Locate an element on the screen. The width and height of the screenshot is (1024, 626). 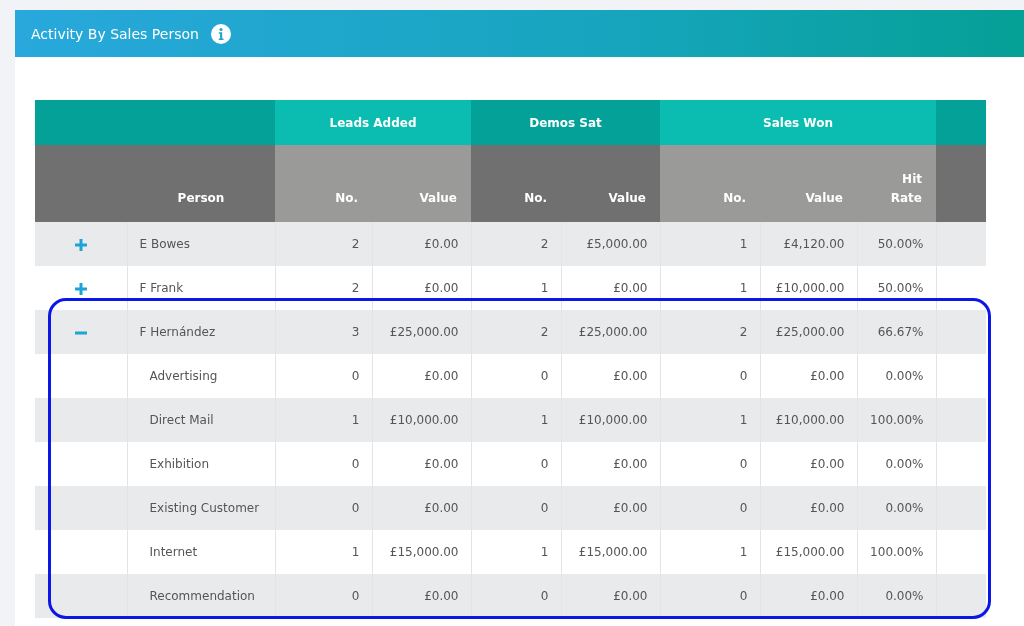
source-name: Direct Mail is located at coordinates (181, 420).